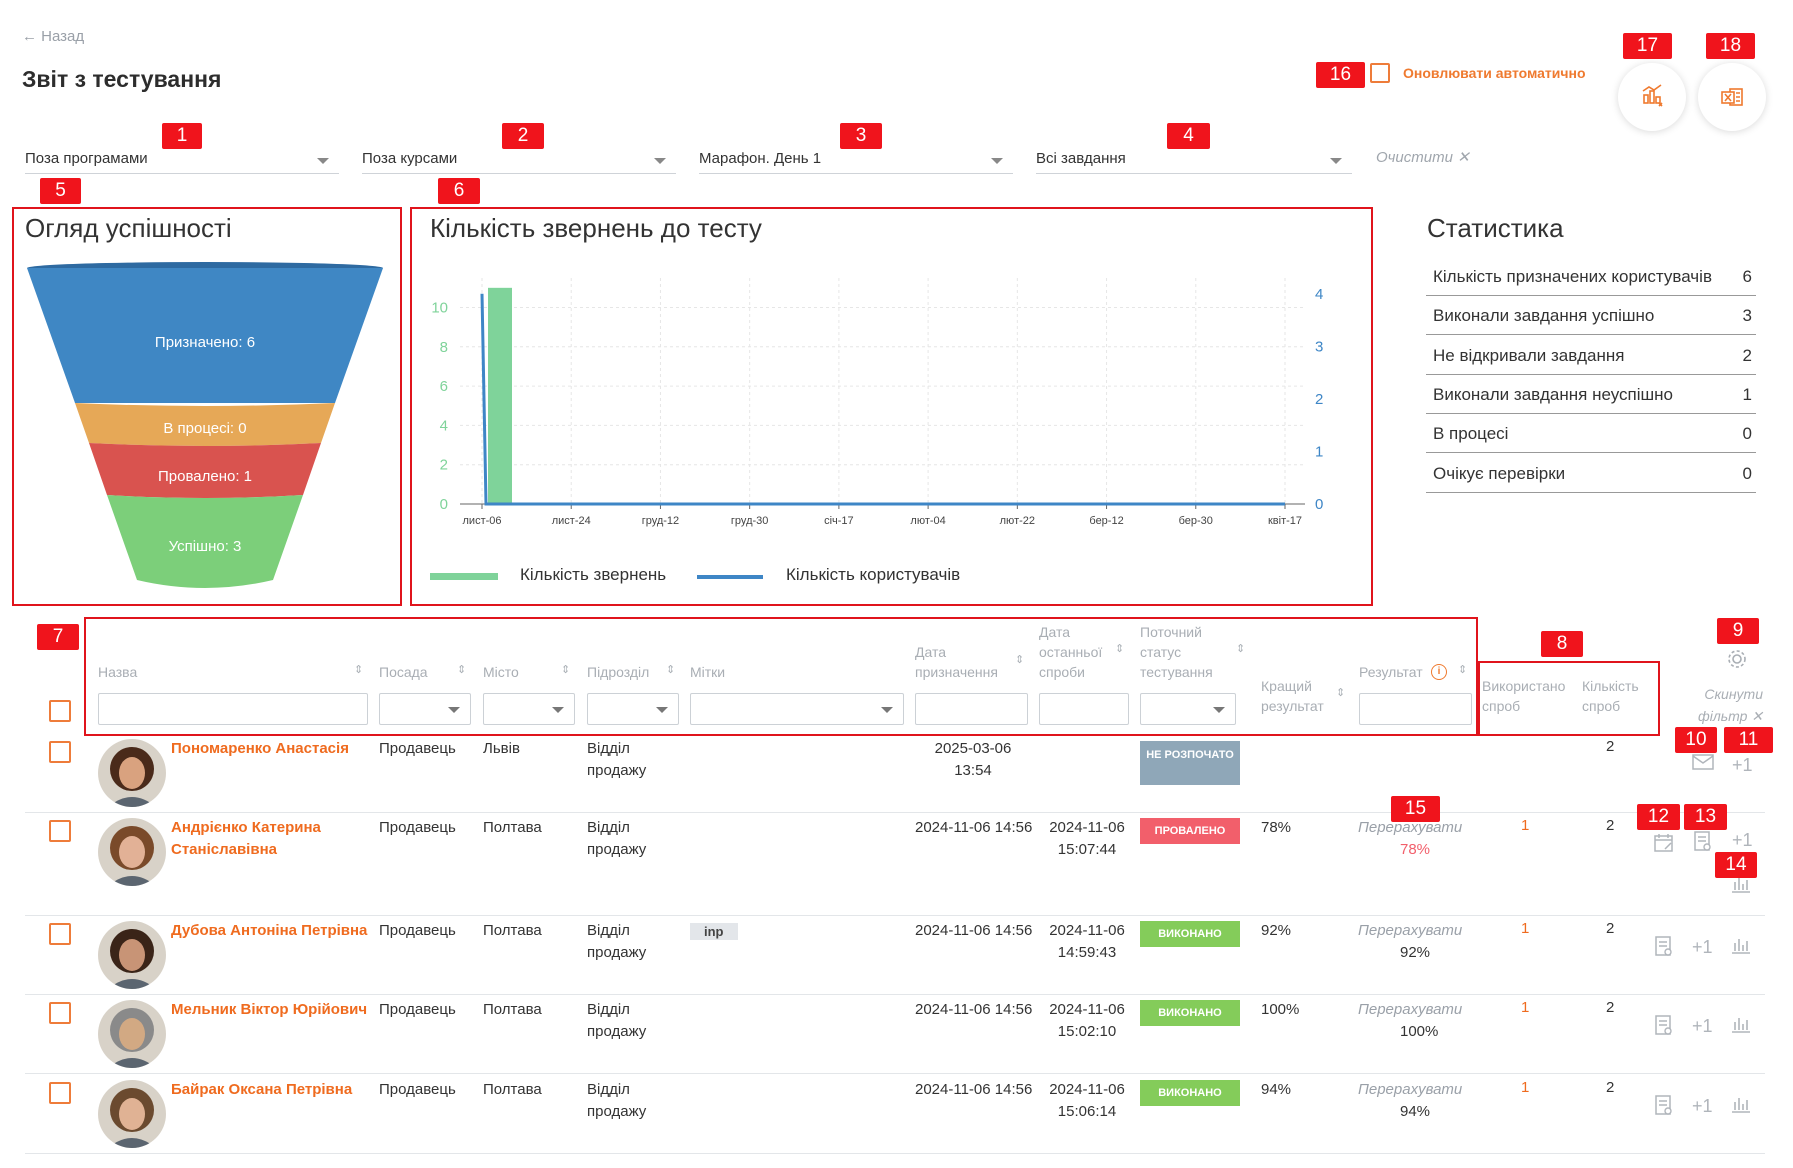 This screenshot has width=1793, height=1168. What do you see at coordinates (1664, 843) in the screenshot?
I see `calendar-edit-icon` at bounding box center [1664, 843].